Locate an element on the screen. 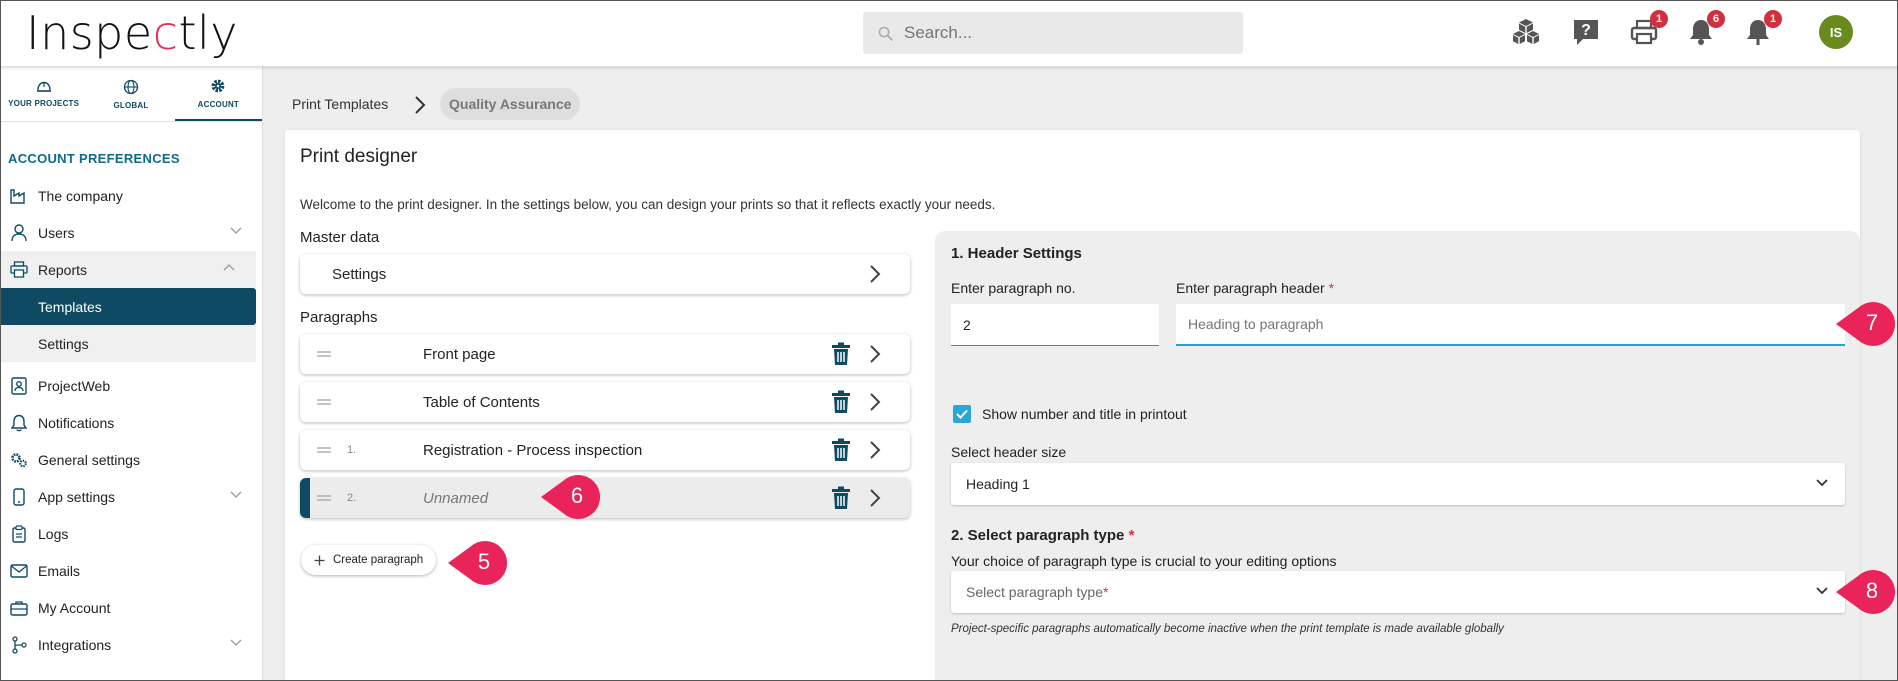  create-paragraph-button: Create paragraph is located at coordinates (369, 560).